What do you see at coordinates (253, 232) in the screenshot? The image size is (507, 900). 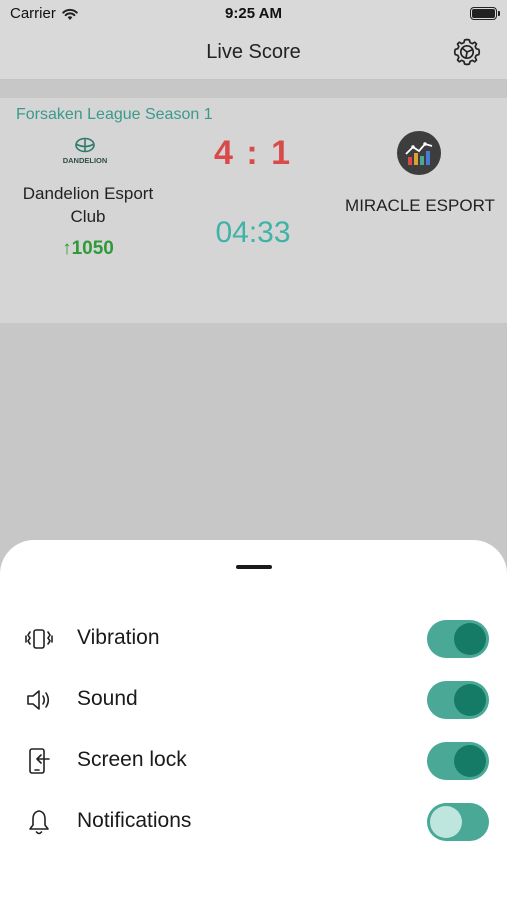 I see `match-timer: 04:33` at bounding box center [253, 232].